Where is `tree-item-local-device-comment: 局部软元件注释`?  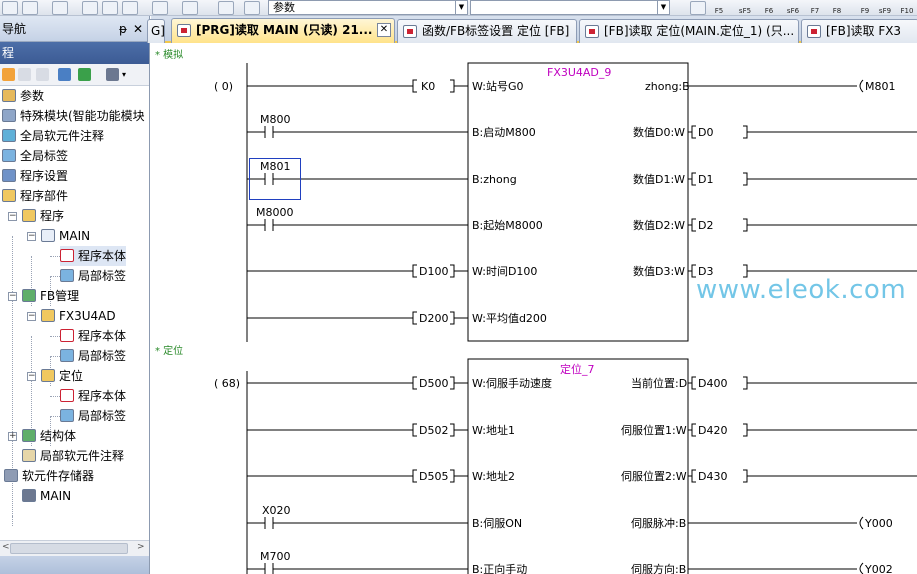
tree-item-local-device-comment: 局部软元件注释 is located at coordinates (73, 456).